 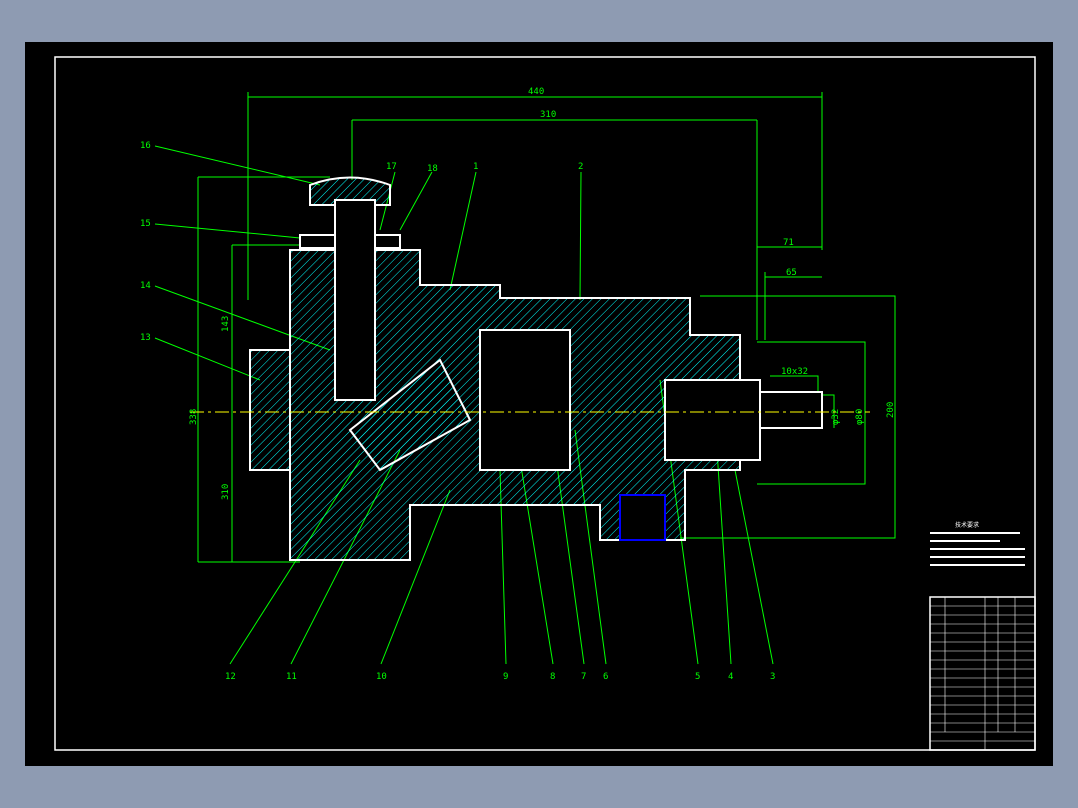 What do you see at coordinates (982, 673) in the screenshot?
I see `parts-list-table` at bounding box center [982, 673].